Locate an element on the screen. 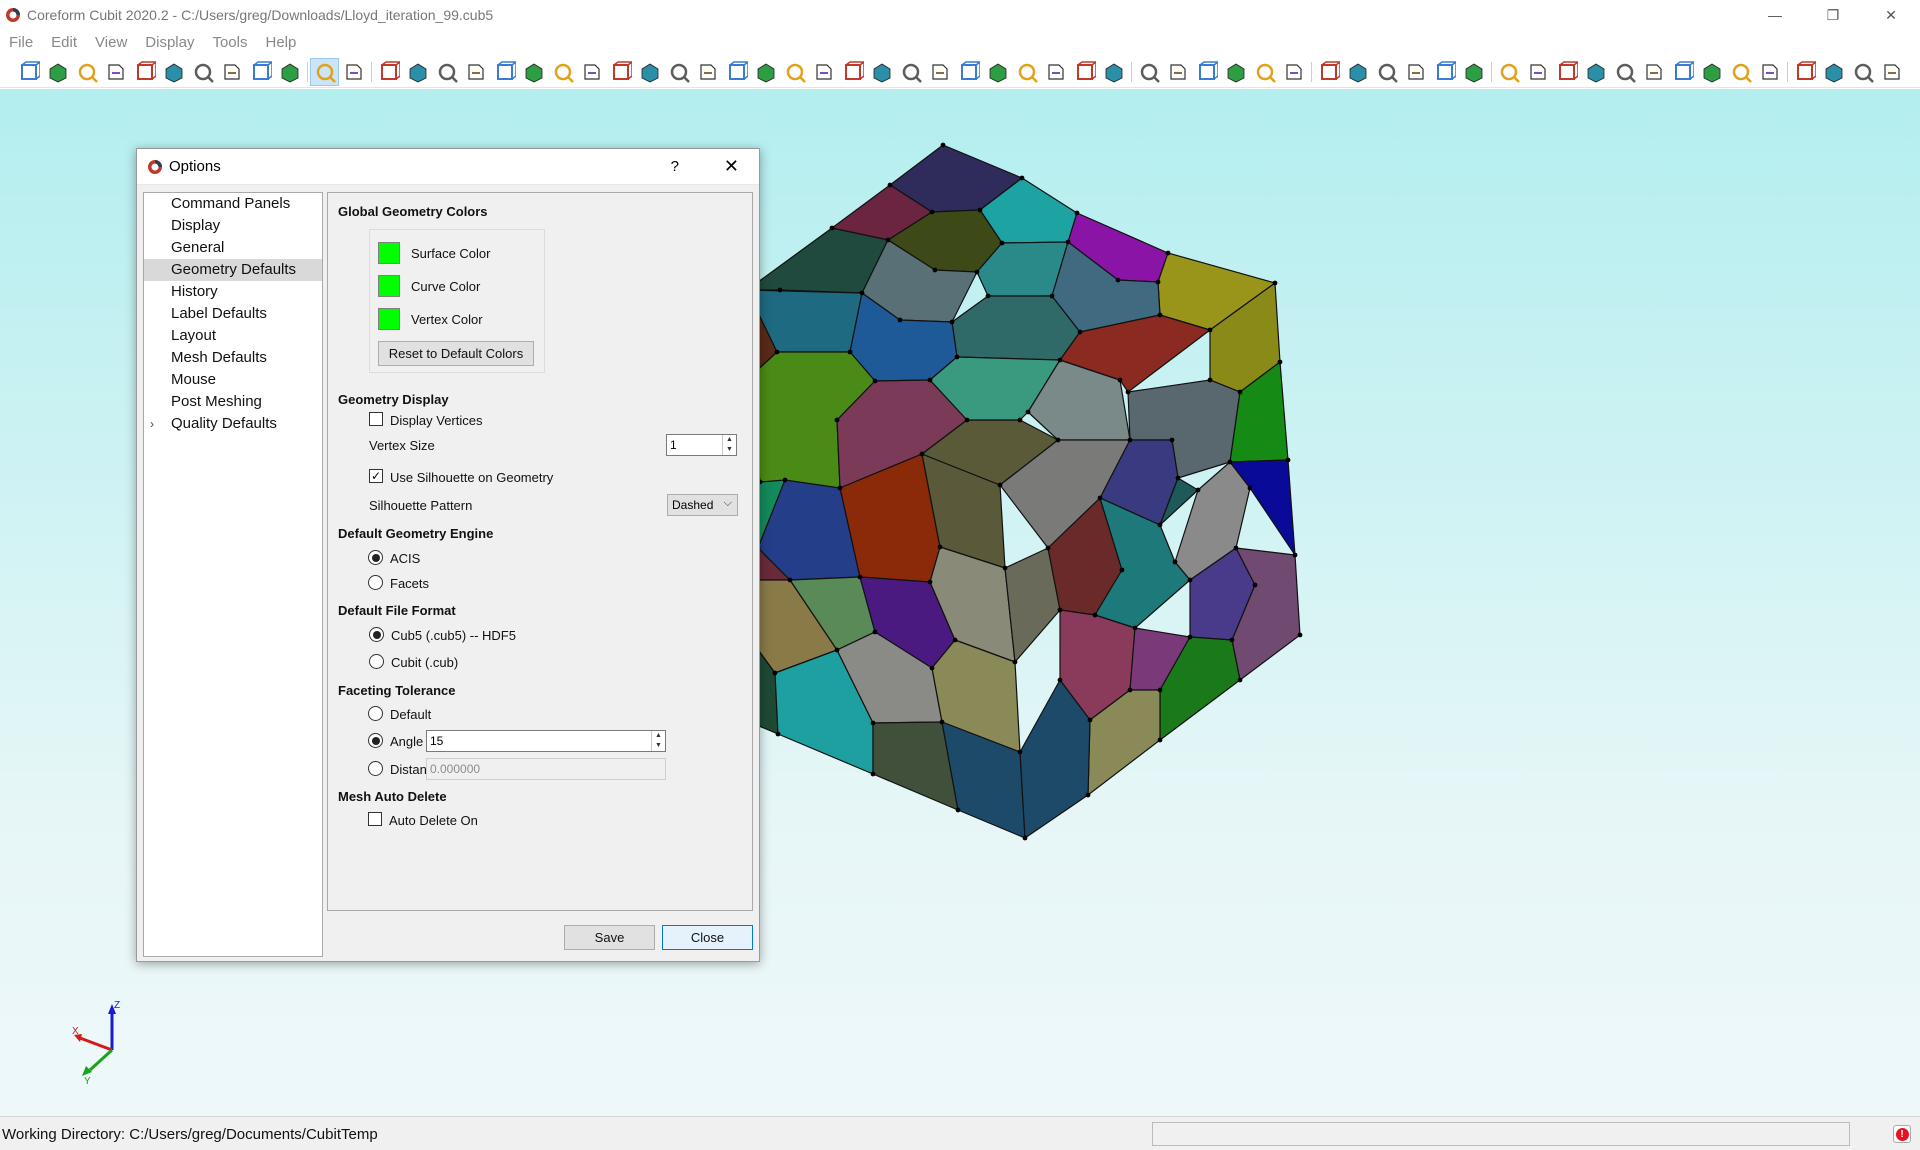  box-outline-icon is located at coordinates (910, 72).